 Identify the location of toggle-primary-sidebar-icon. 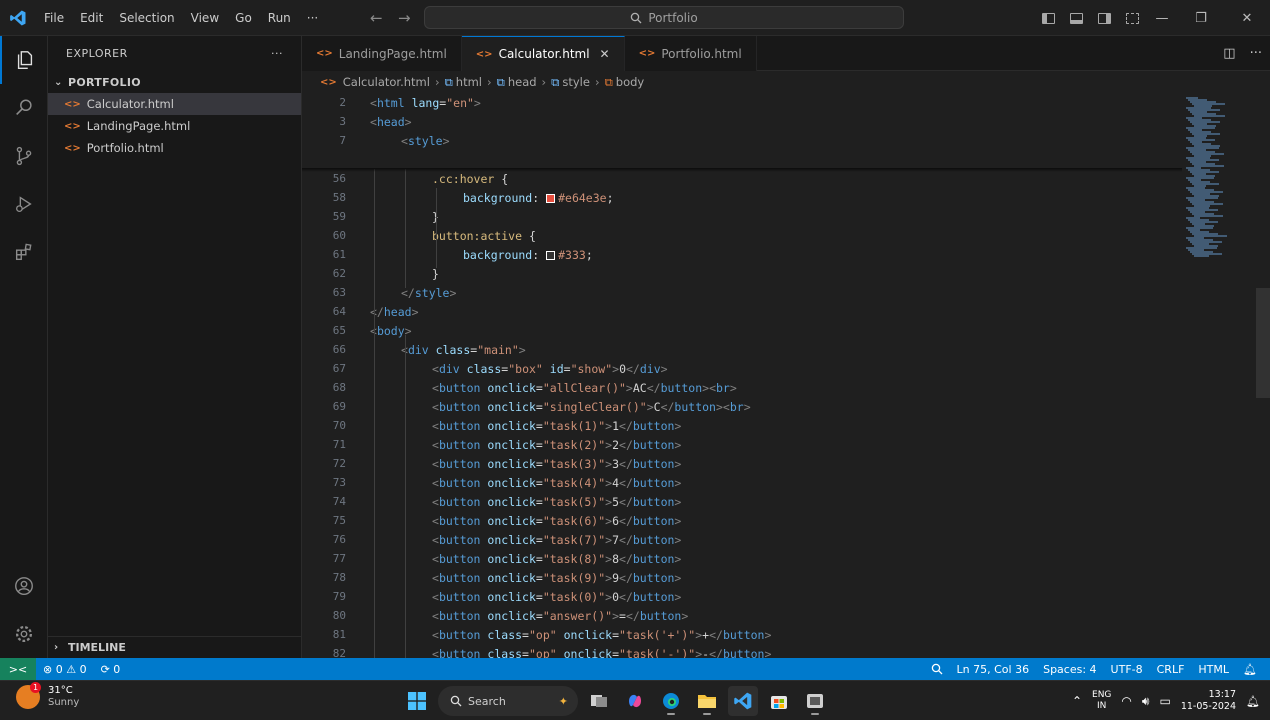
(1048, 18).